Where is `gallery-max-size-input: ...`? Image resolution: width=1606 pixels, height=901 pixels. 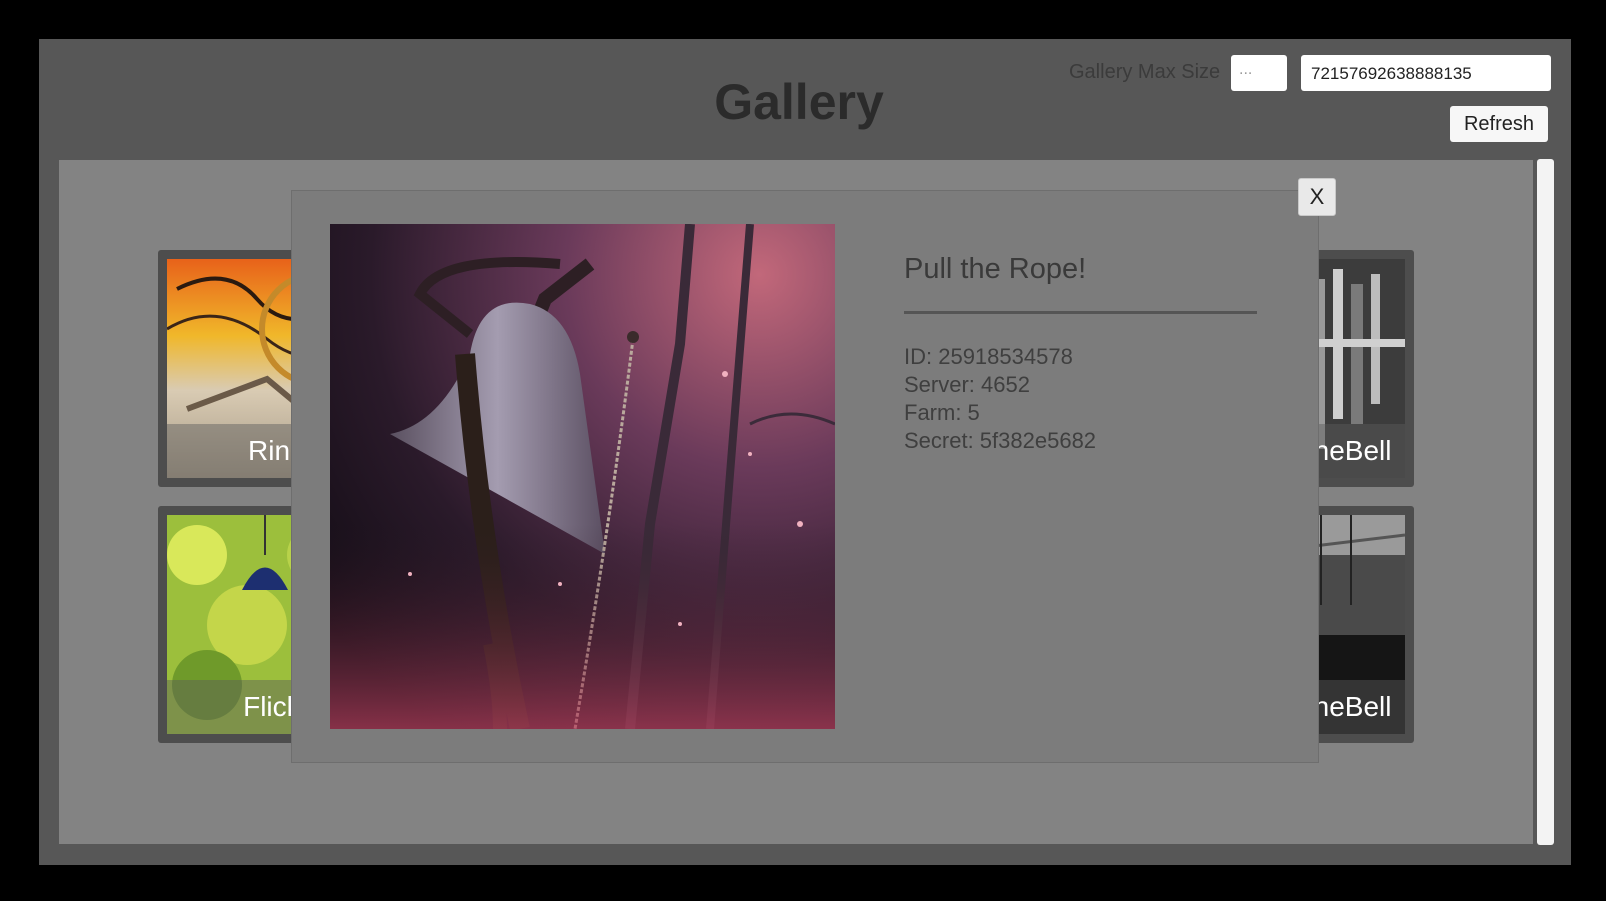 gallery-max-size-input: ... is located at coordinates (1259, 73).